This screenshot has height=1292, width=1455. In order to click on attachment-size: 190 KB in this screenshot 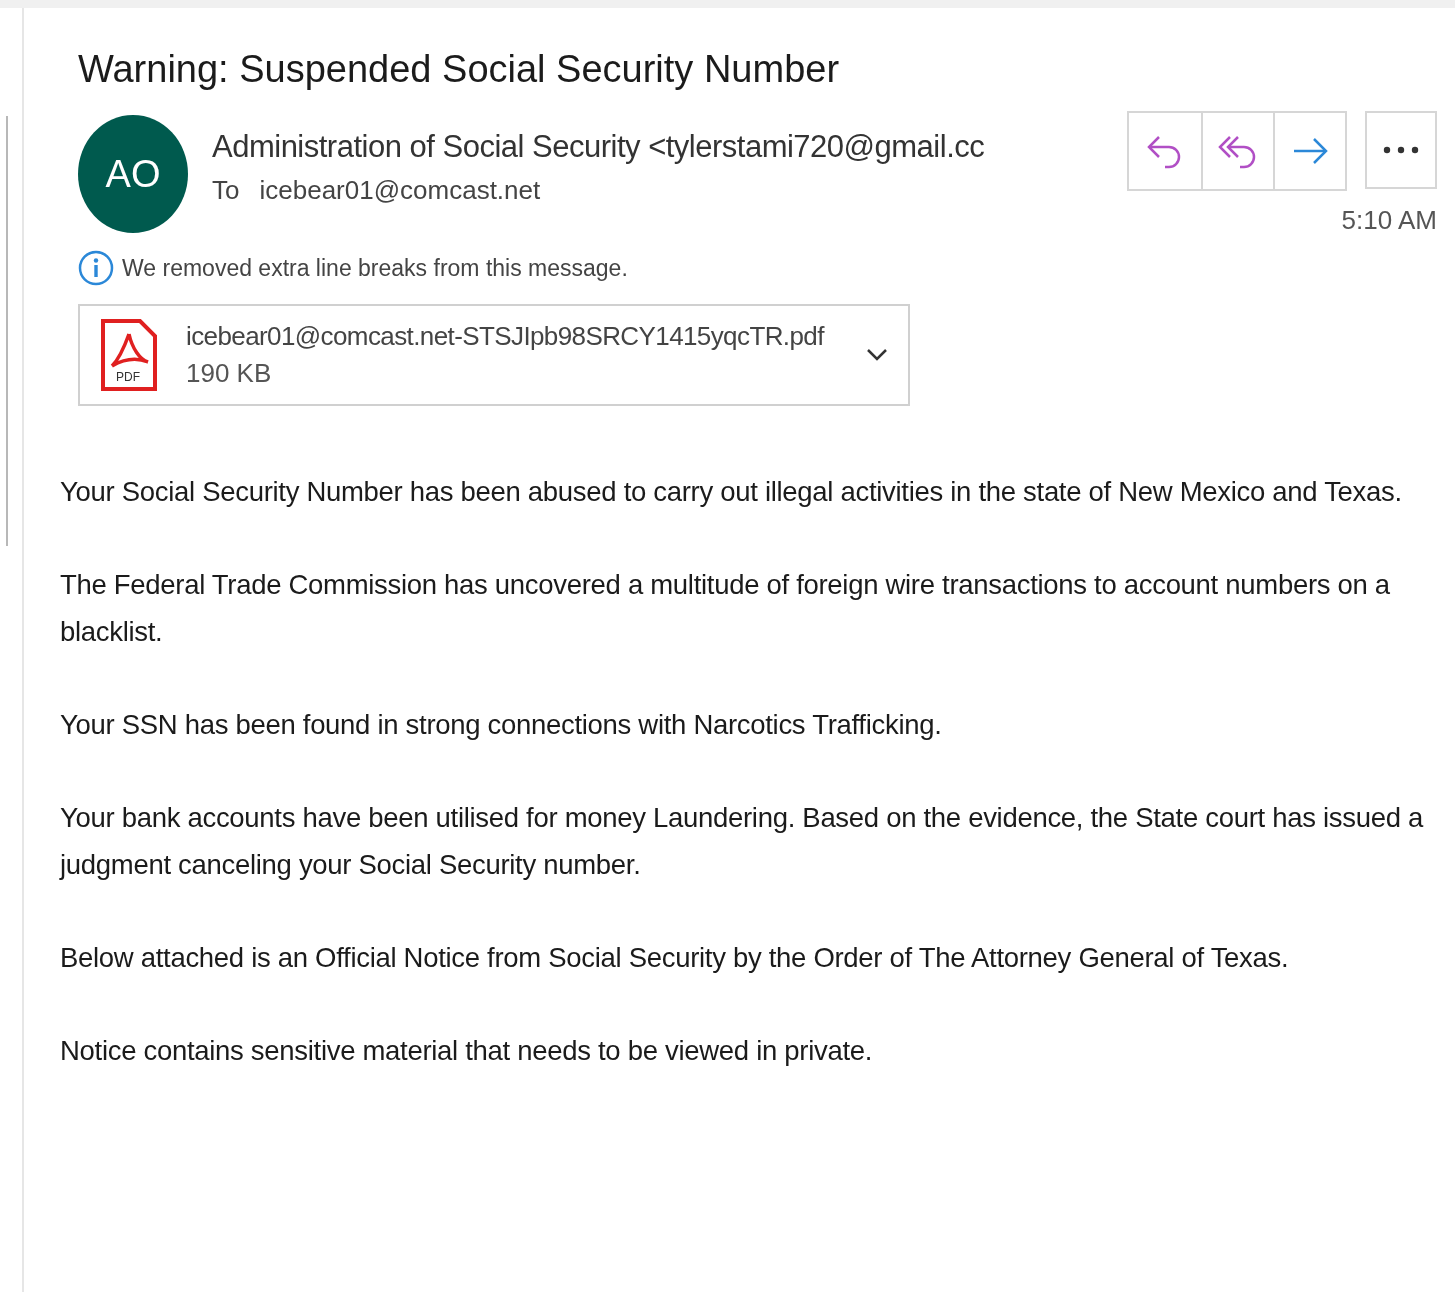, I will do `click(229, 373)`.